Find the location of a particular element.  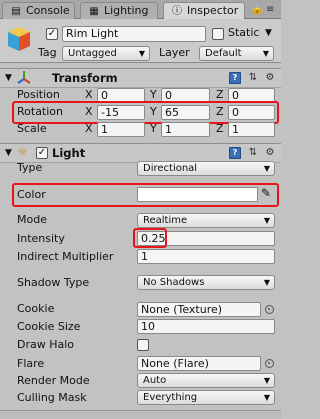

layer-dropdown: Default ▼ is located at coordinates (236, 53).